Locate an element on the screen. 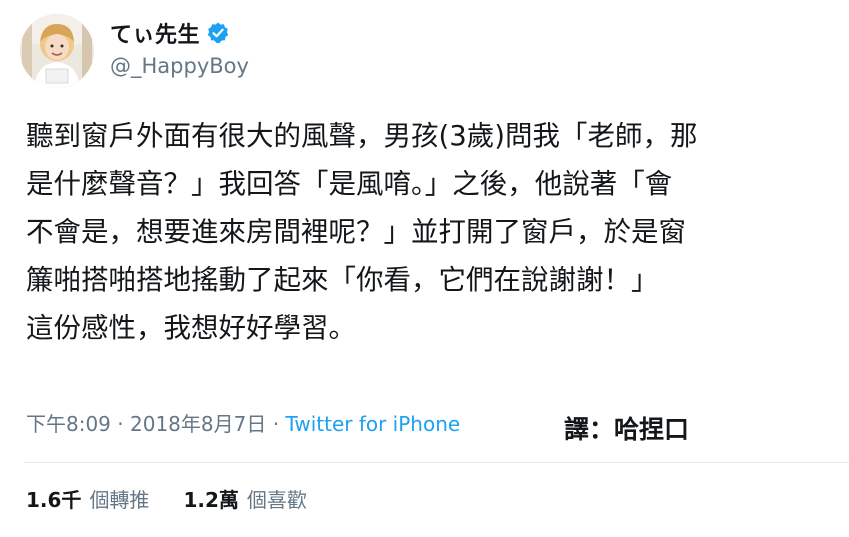 This screenshot has height=537, width=849. divider is located at coordinates (436, 462).